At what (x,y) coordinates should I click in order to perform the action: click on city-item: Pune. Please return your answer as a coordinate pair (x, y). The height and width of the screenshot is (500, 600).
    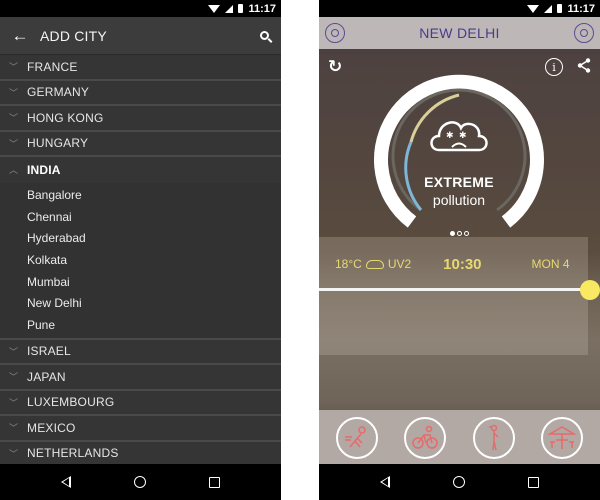
    Looking at the image, I should click on (140, 325).